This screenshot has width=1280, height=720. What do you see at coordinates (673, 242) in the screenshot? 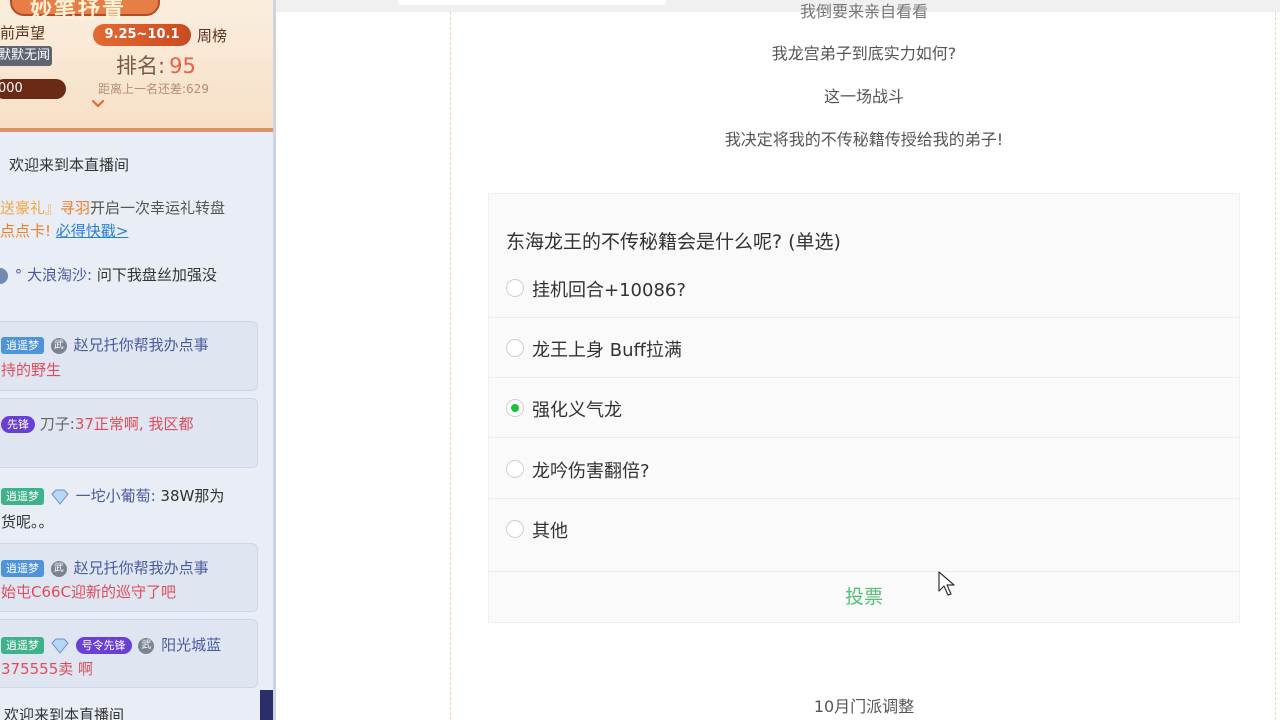
I see `poll-question: 东海龙王的不传秘籍会是什么呢? (单选)` at bounding box center [673, 242].